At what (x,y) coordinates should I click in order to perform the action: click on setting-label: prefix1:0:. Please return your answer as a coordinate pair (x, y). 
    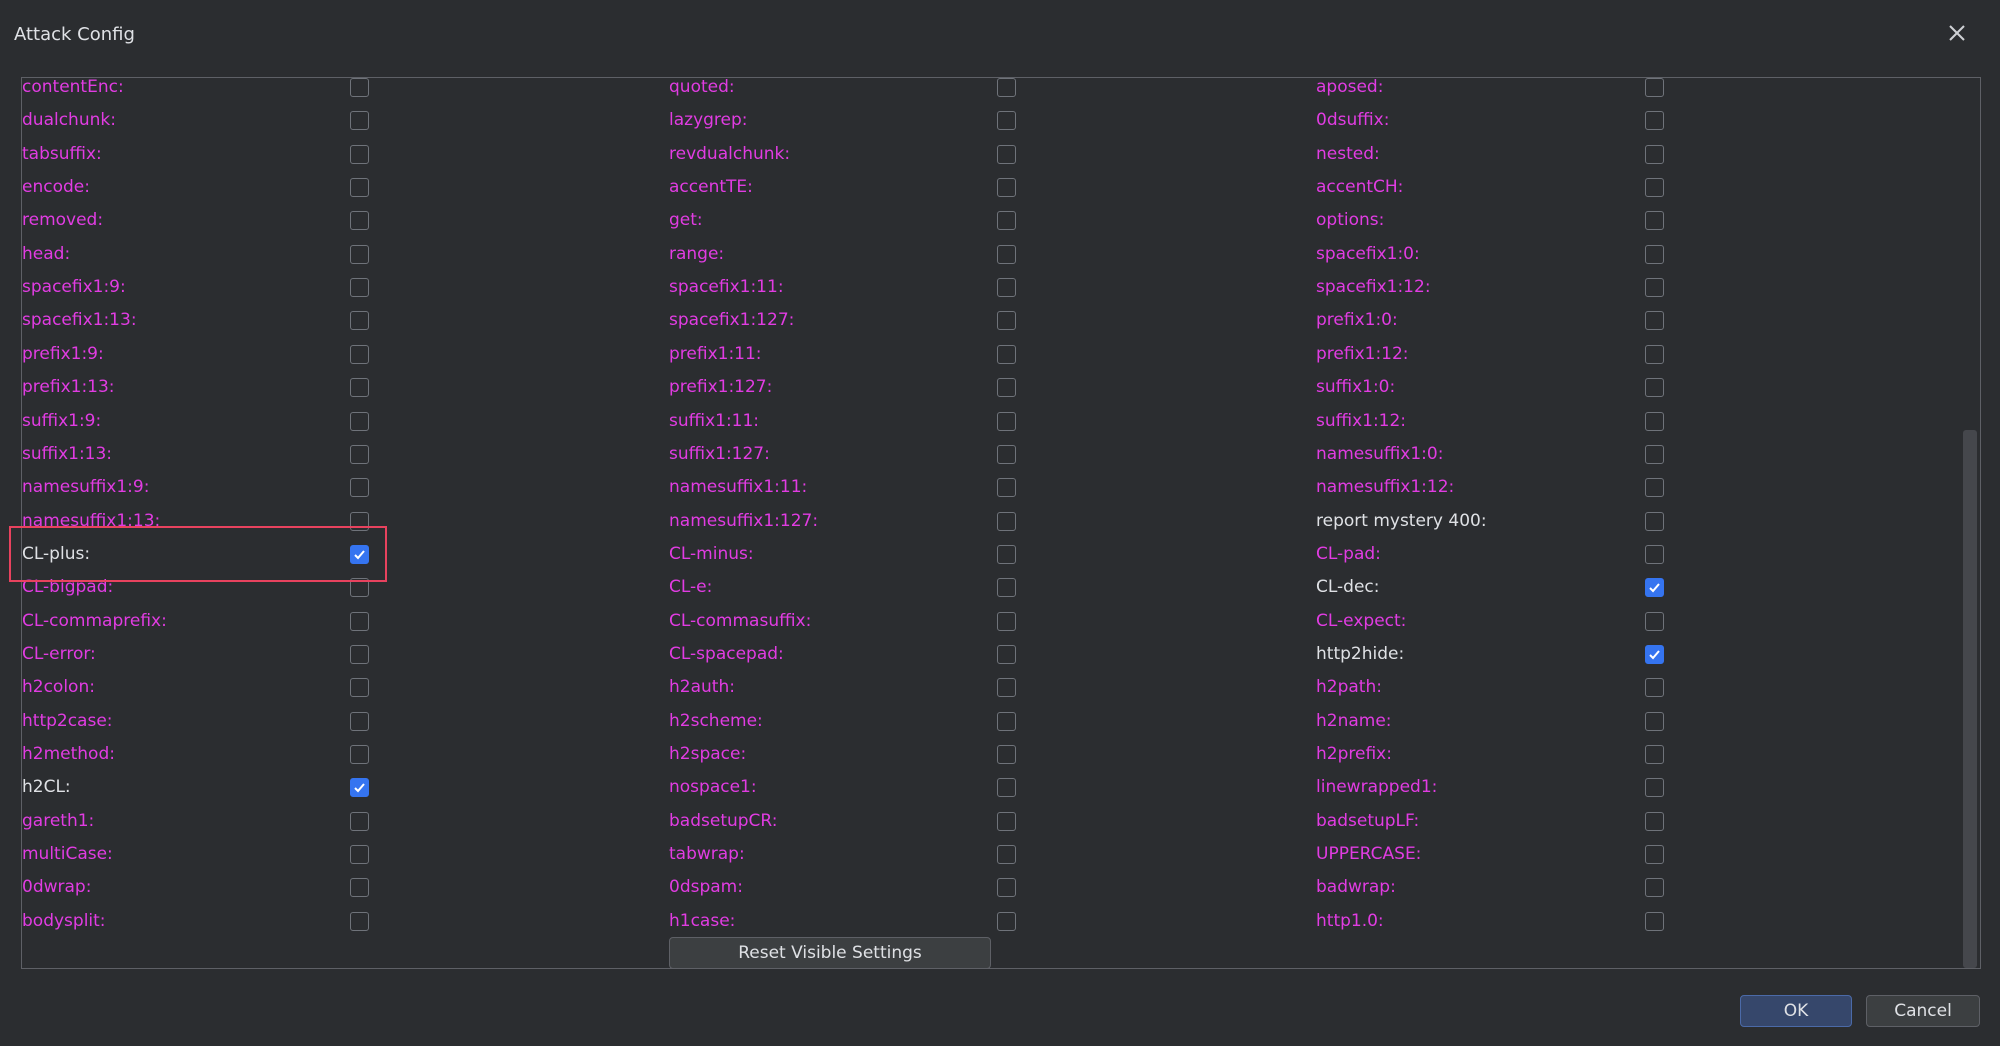
    Looking at the image, I should click on (1357, 320).